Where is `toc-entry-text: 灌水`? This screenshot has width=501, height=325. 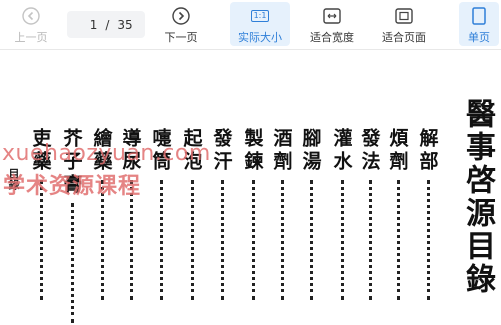 toc-entry-text: 灌水 is located at coordinates (341, 151).